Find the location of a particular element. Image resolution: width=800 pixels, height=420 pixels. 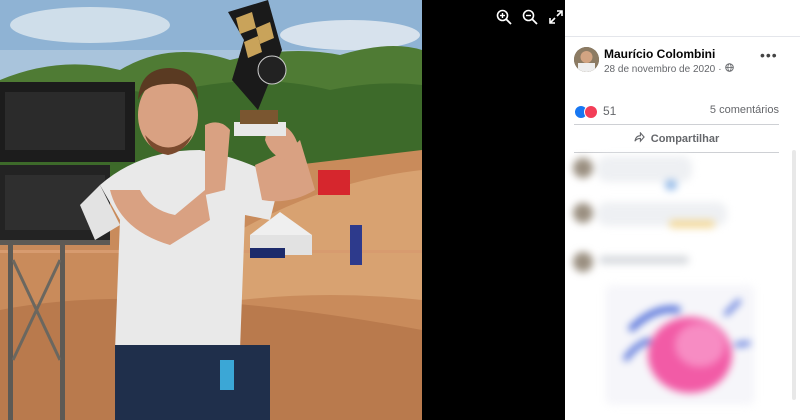

zoom-in-icon is located at coordinates (504, 17).